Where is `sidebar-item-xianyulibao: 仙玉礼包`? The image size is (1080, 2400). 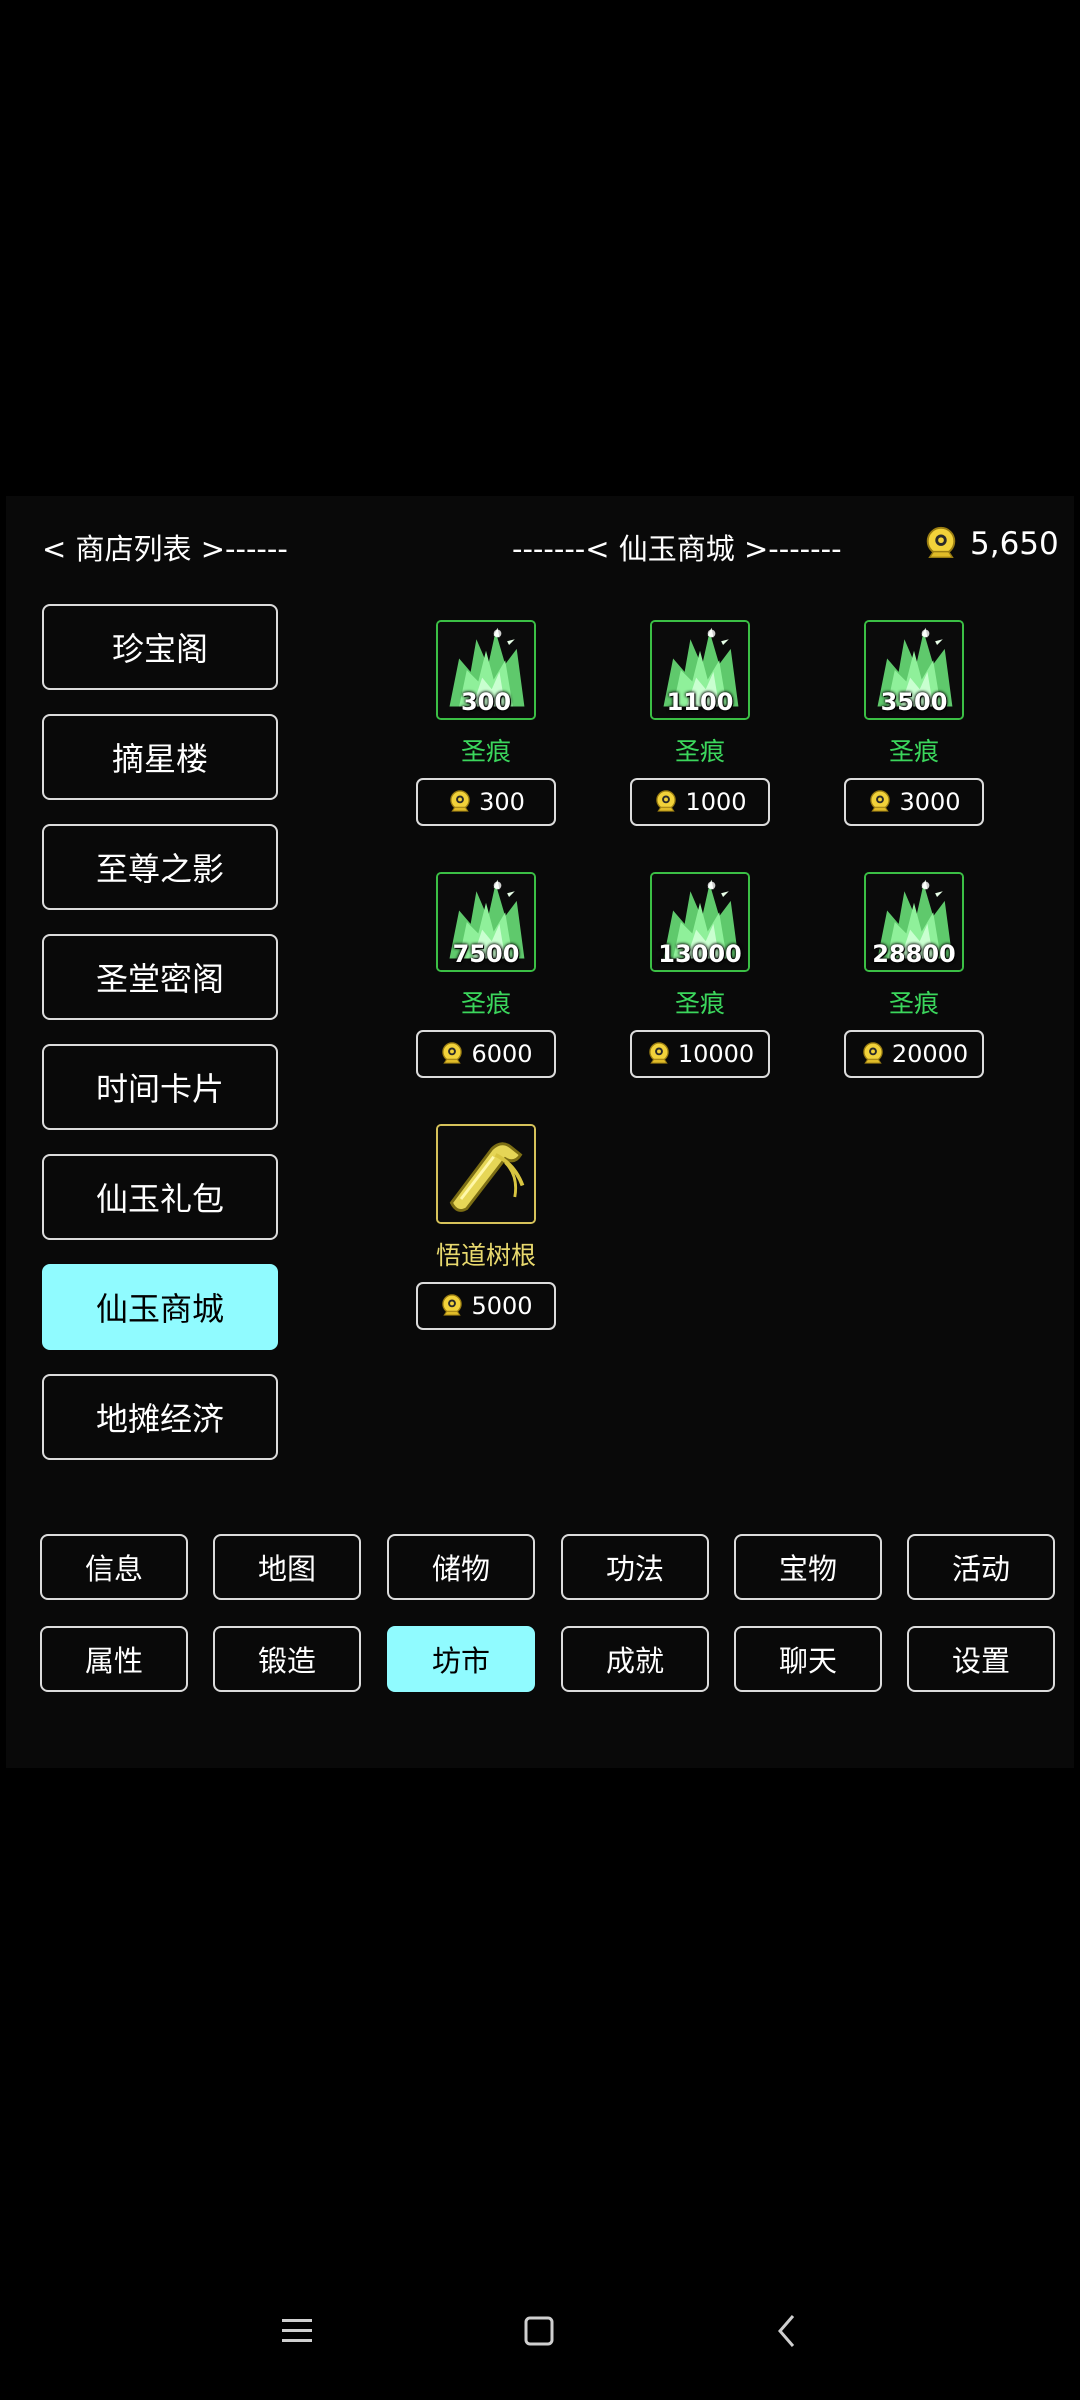
sidebar-item-xianyulibao: 仙玉礼包 is located at coordinates (160, 1197).